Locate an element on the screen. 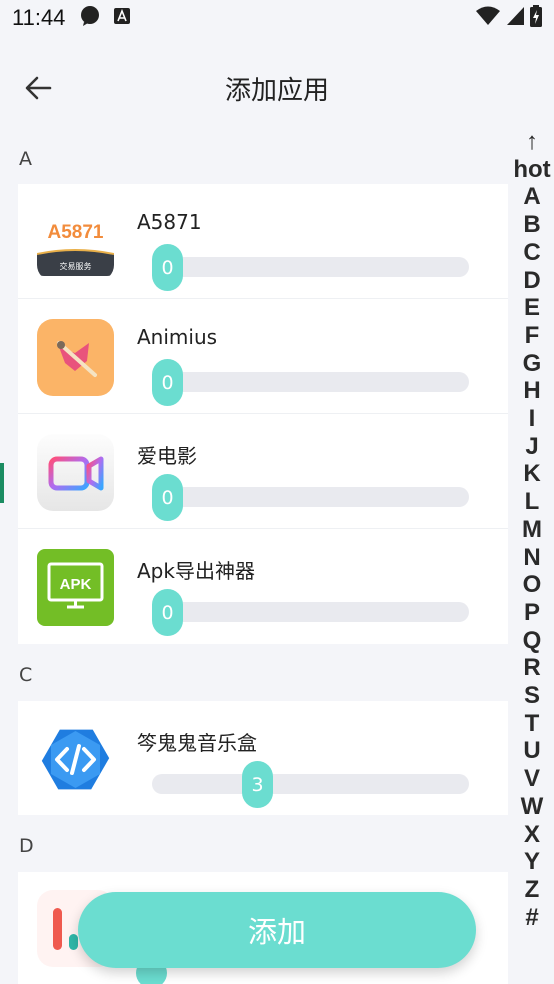  wifi-icon is located at coordinates (488, 18).